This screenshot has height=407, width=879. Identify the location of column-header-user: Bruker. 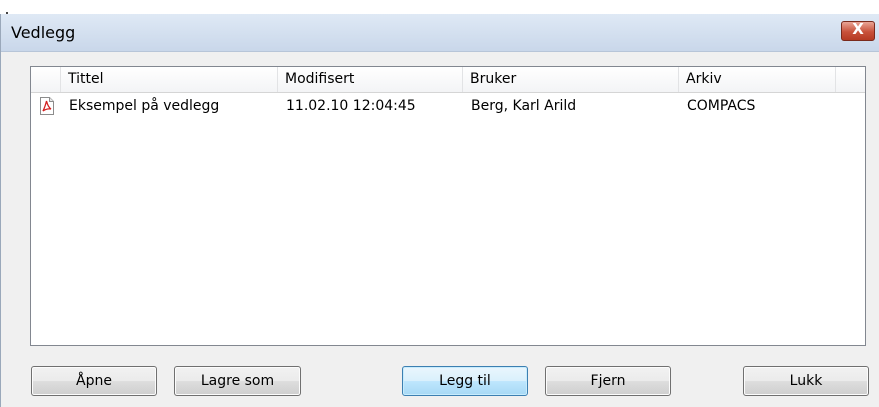
(571, 79).